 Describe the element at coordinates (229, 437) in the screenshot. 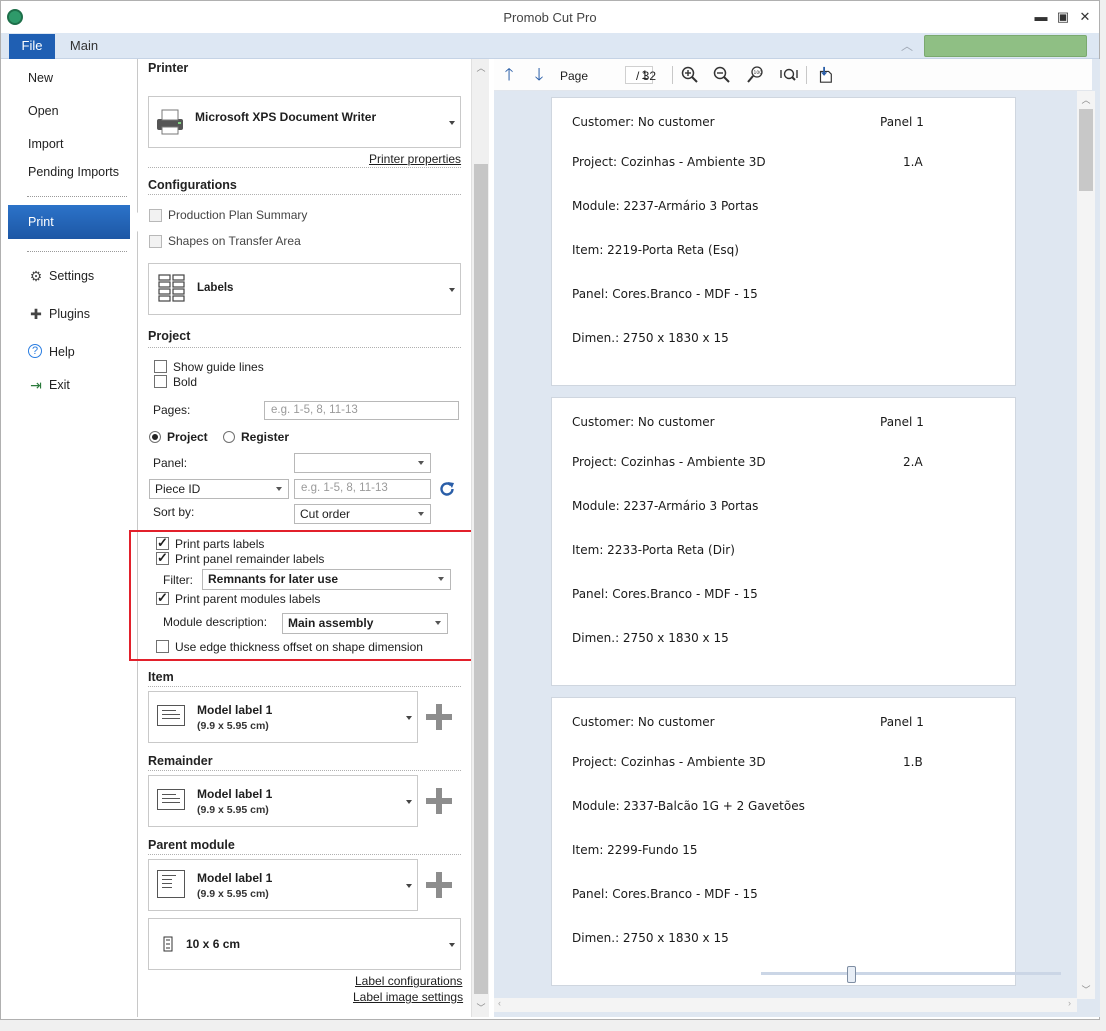

I see `register-radio` at that location.